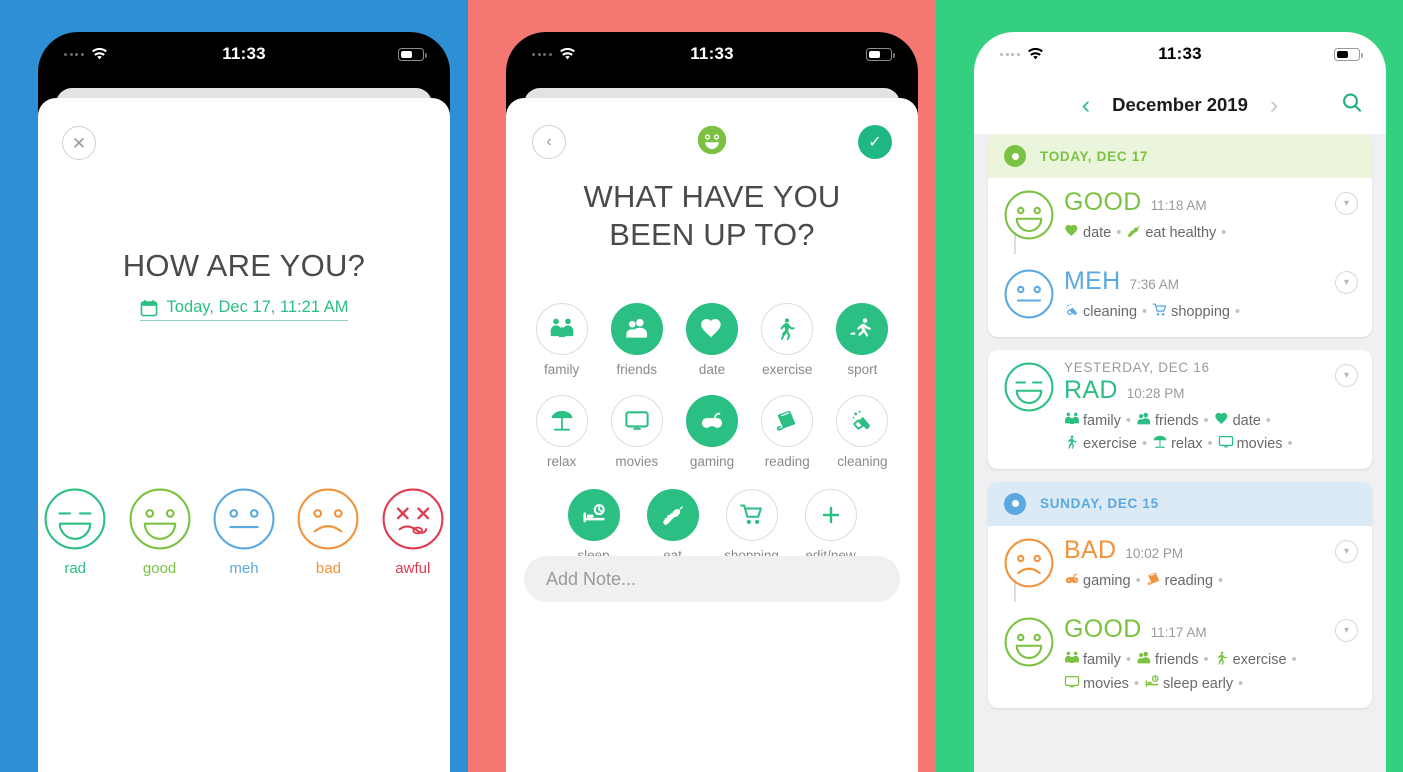 The image size is (1403, 772). Describe the element at coordinates (244, 285) in the screenshot. I see `mood-prompt: HOW ARE YOU? Today, Dec 17, 11:21 AM` at that location.